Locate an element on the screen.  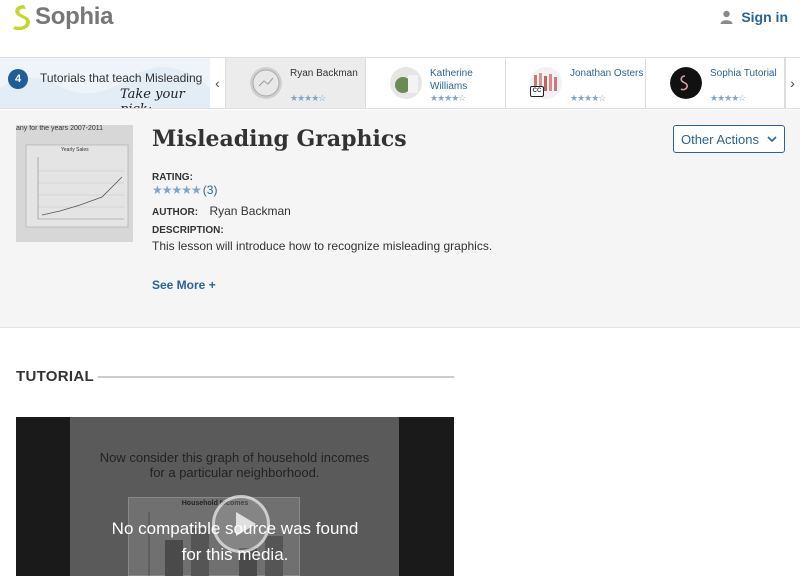
thumb-chart is located at coordinates (77, 186).